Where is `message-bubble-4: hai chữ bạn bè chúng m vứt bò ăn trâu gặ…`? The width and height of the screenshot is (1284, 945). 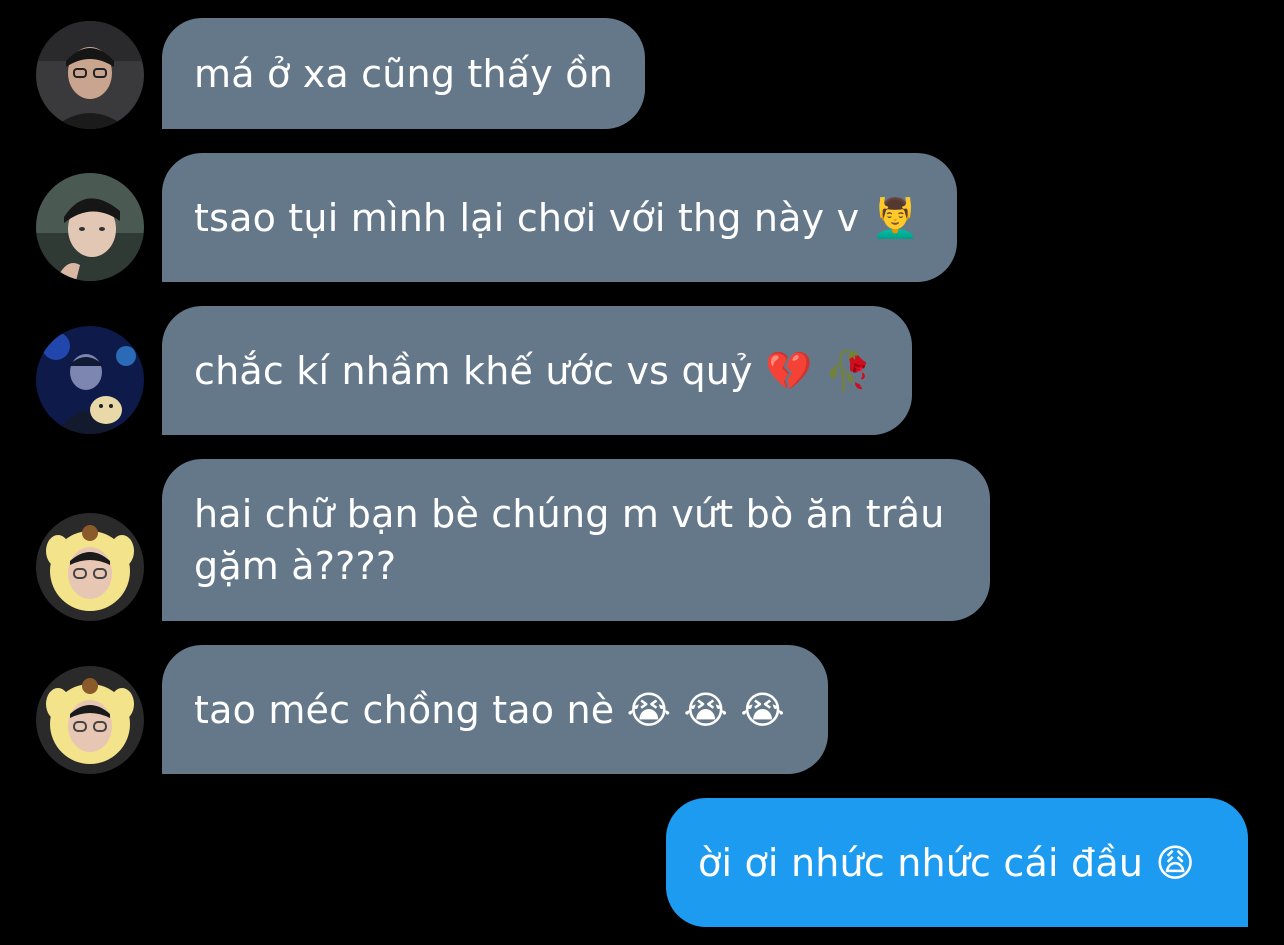 message-bubble-4: hai chữ bạn bè chúng m vứt bò ăn trâu gặ… is located at coordinates (576, 540).